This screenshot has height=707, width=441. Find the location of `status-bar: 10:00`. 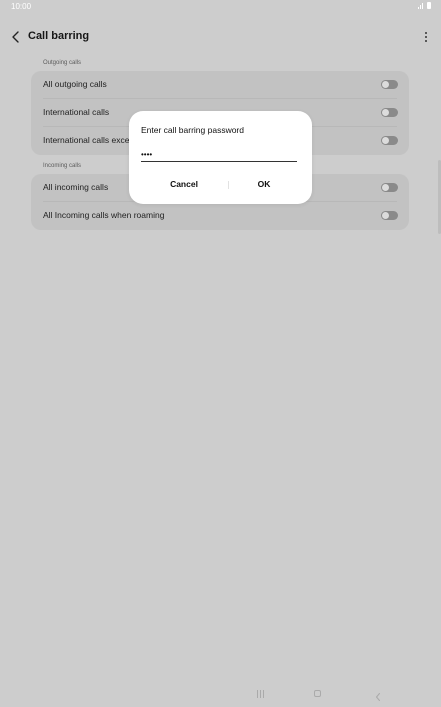

status-bar: 10:00 is located at coordinates (220, 7).